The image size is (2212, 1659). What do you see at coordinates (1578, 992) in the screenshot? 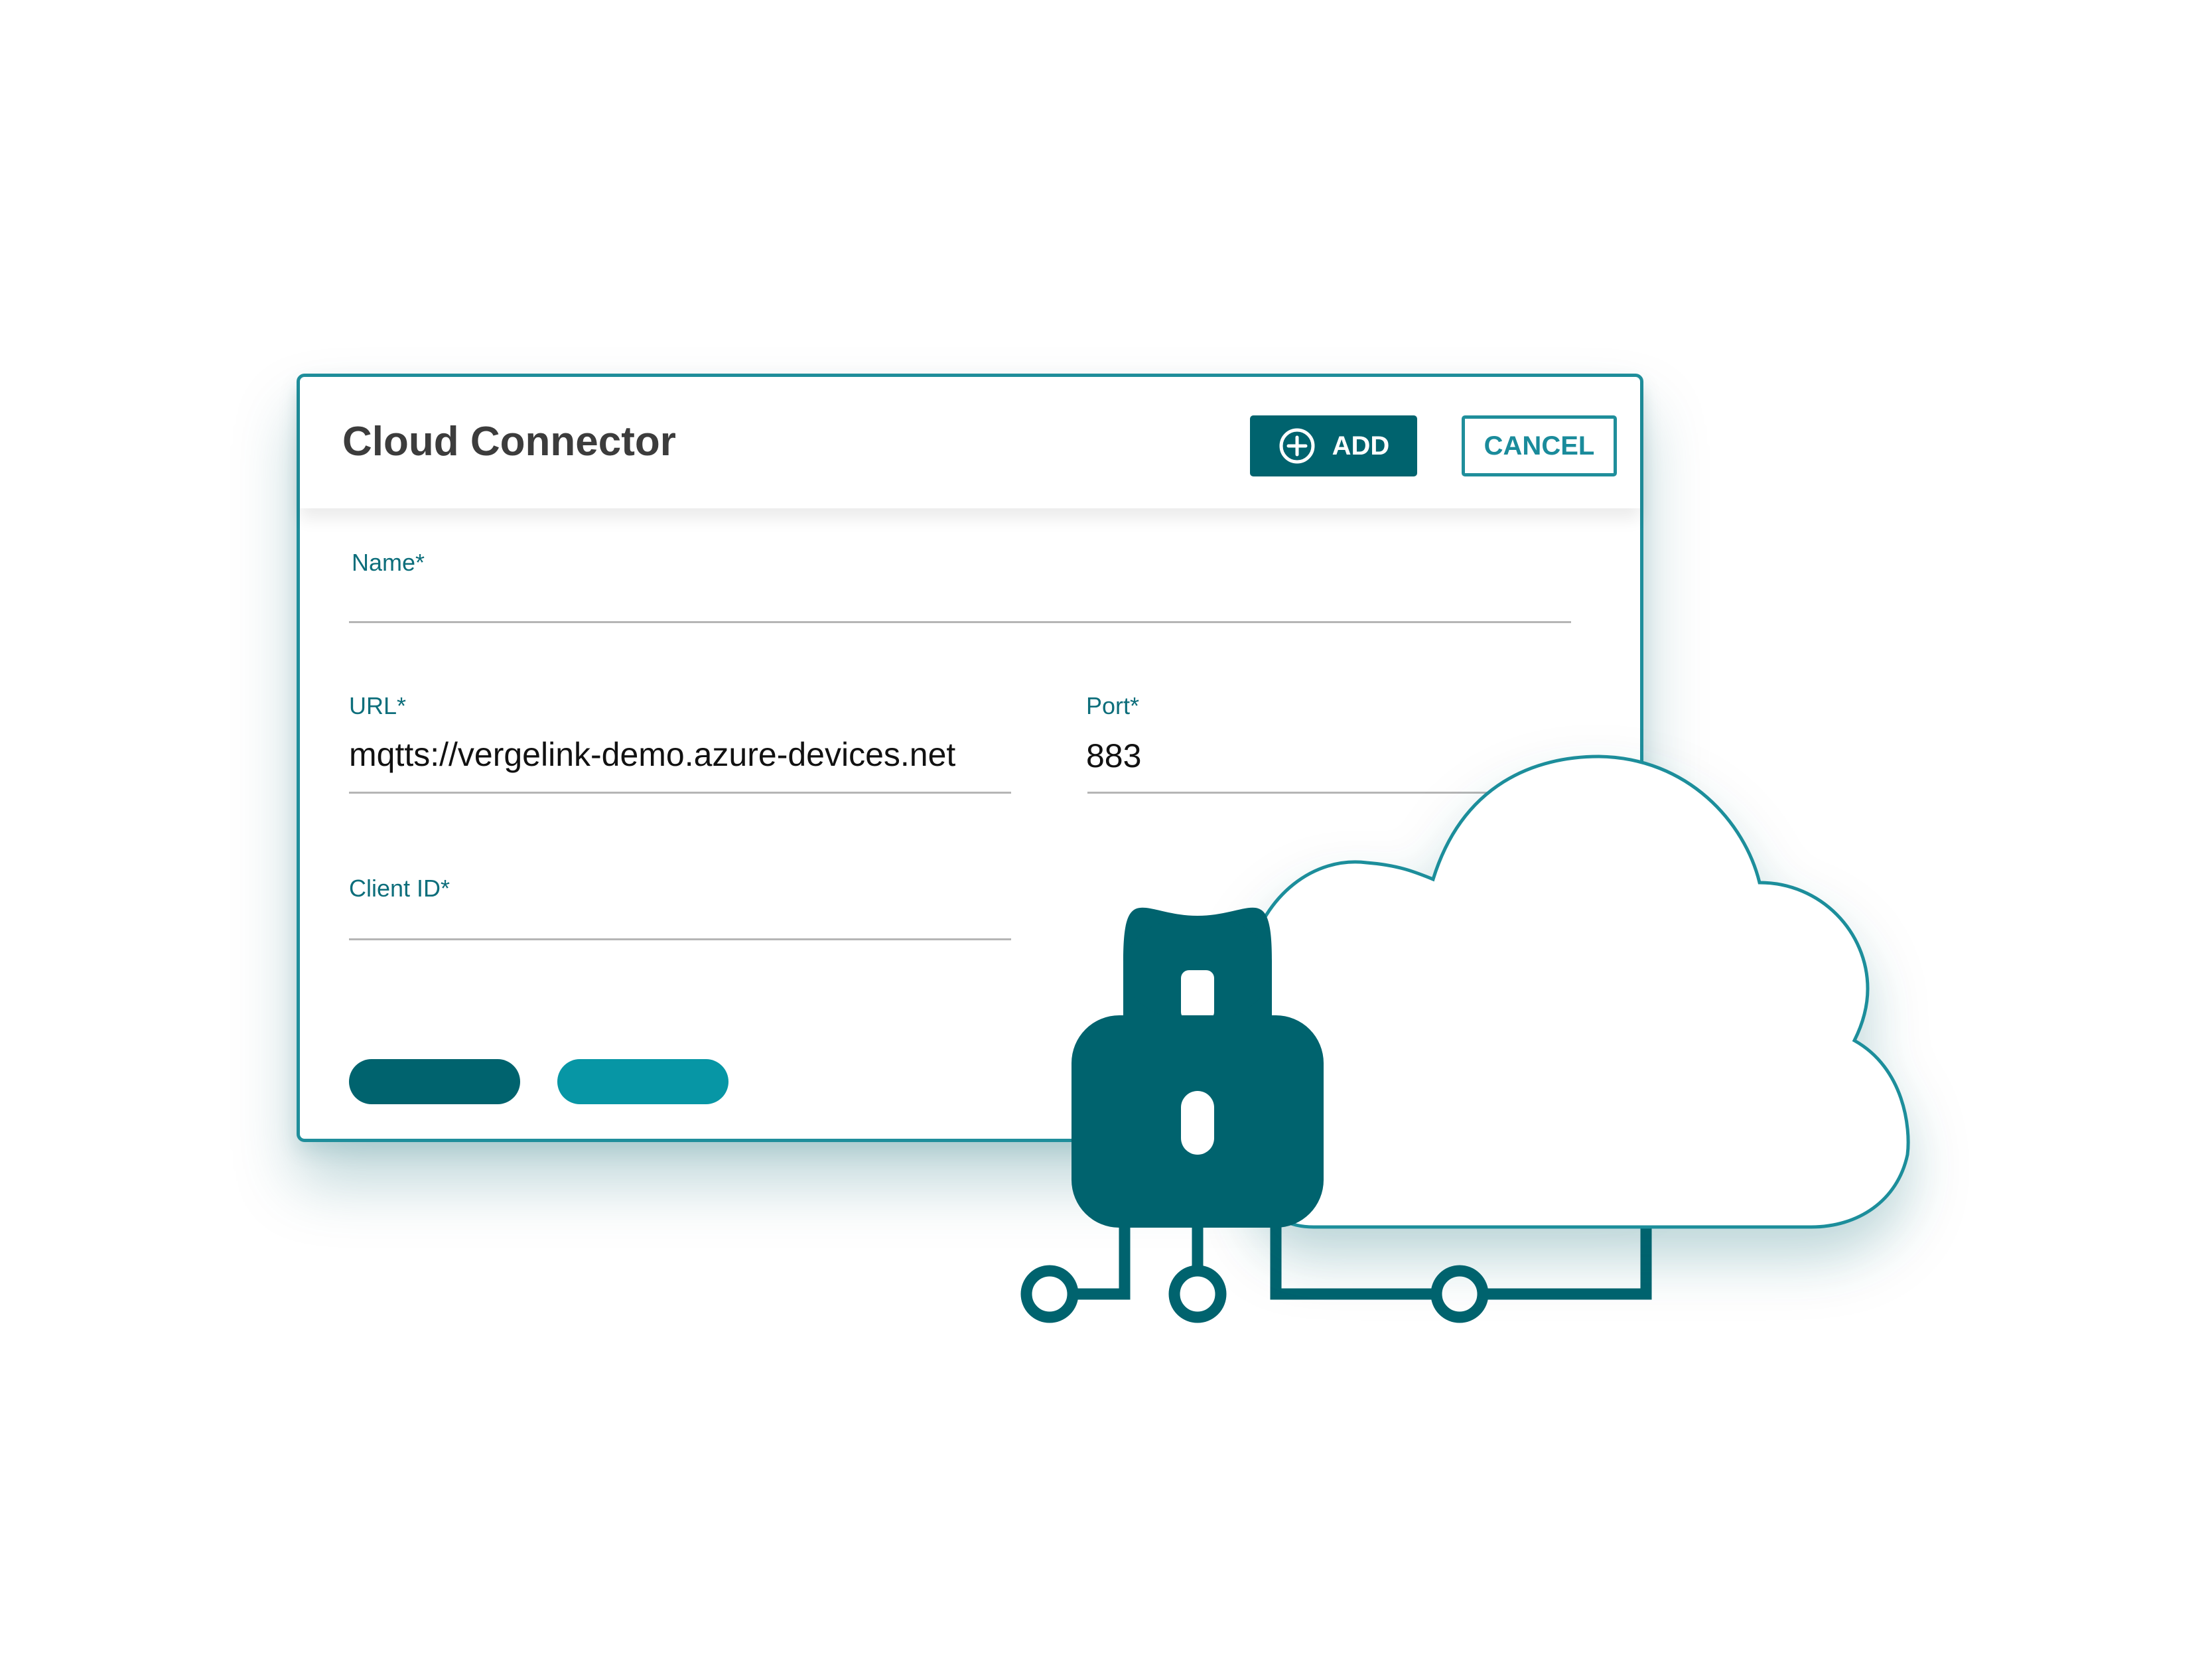
I see `cloud-icon` at bounding box center [1578, 992].